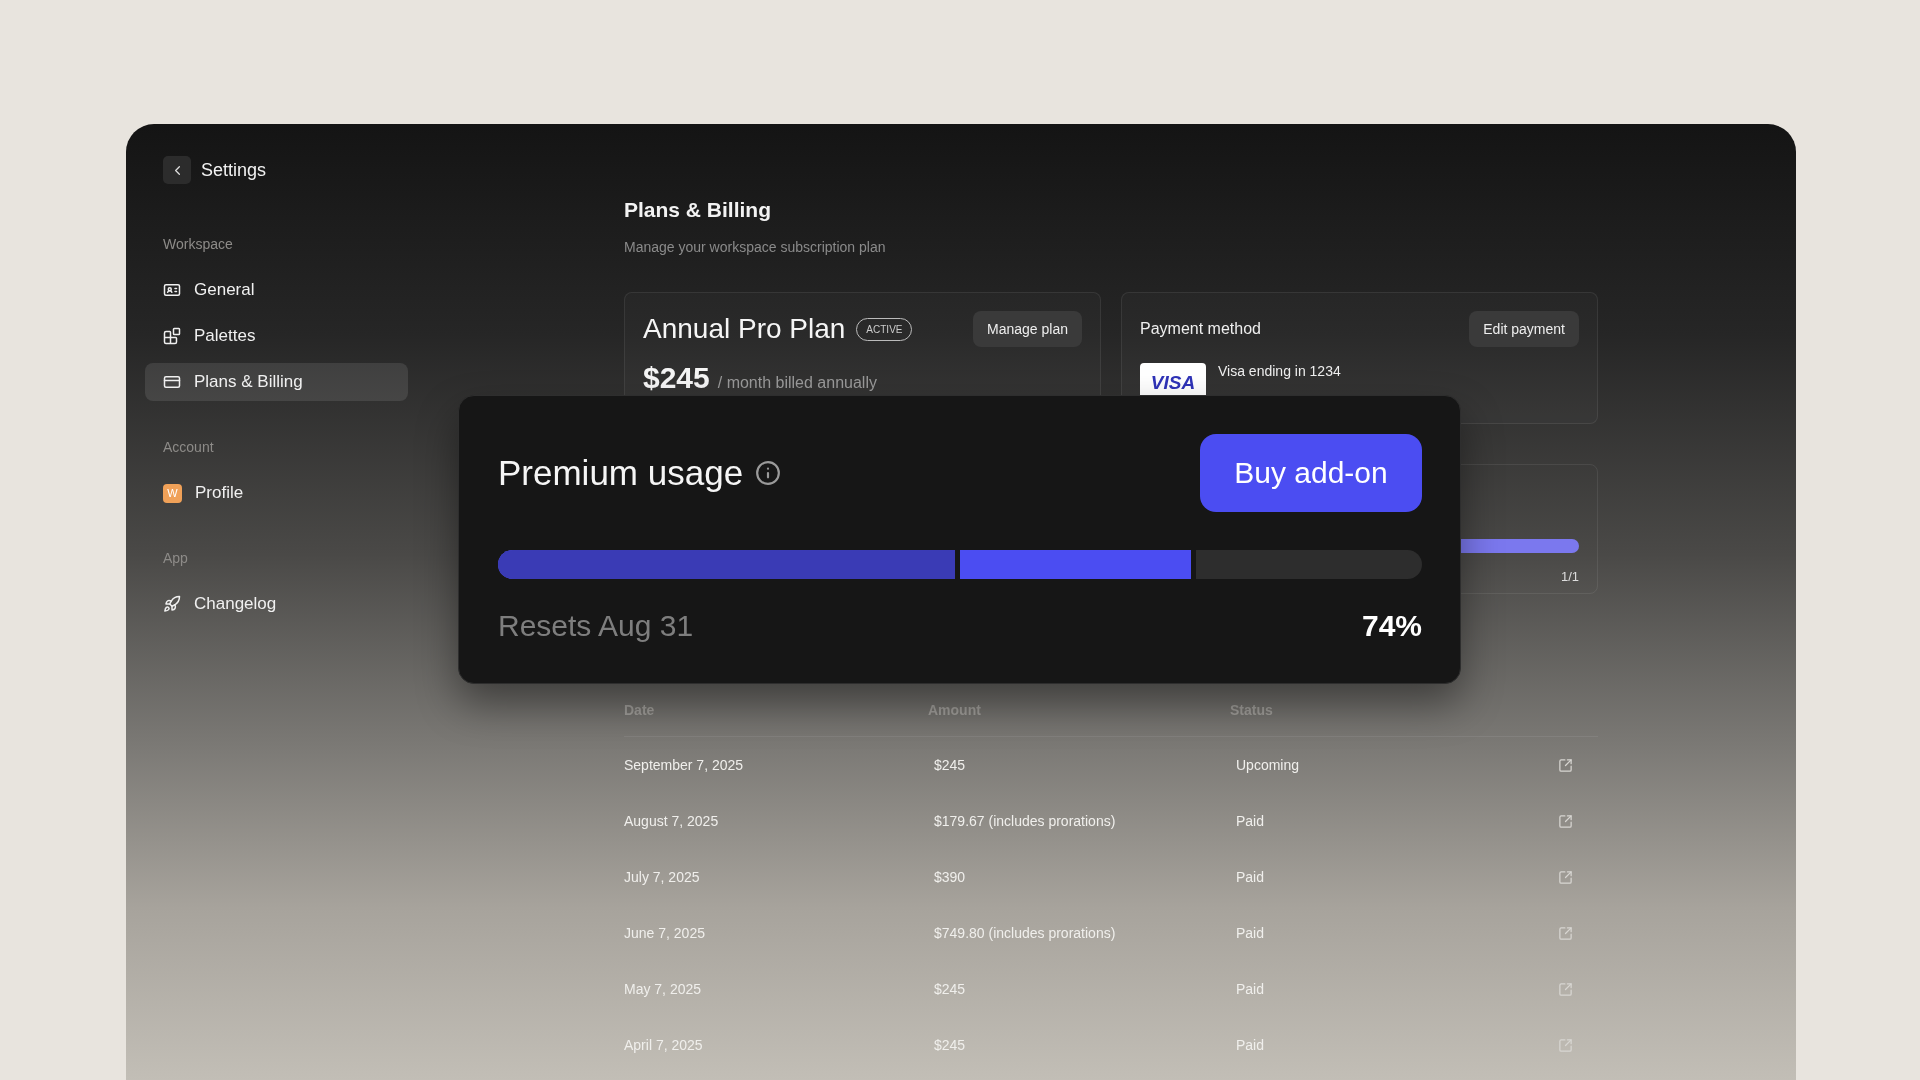 Image resolution: width=1920 pixels, height=1080 pixels. Describe the element at coordinates (175, 558) in the screenshot. I see `section-label: App` at that location.